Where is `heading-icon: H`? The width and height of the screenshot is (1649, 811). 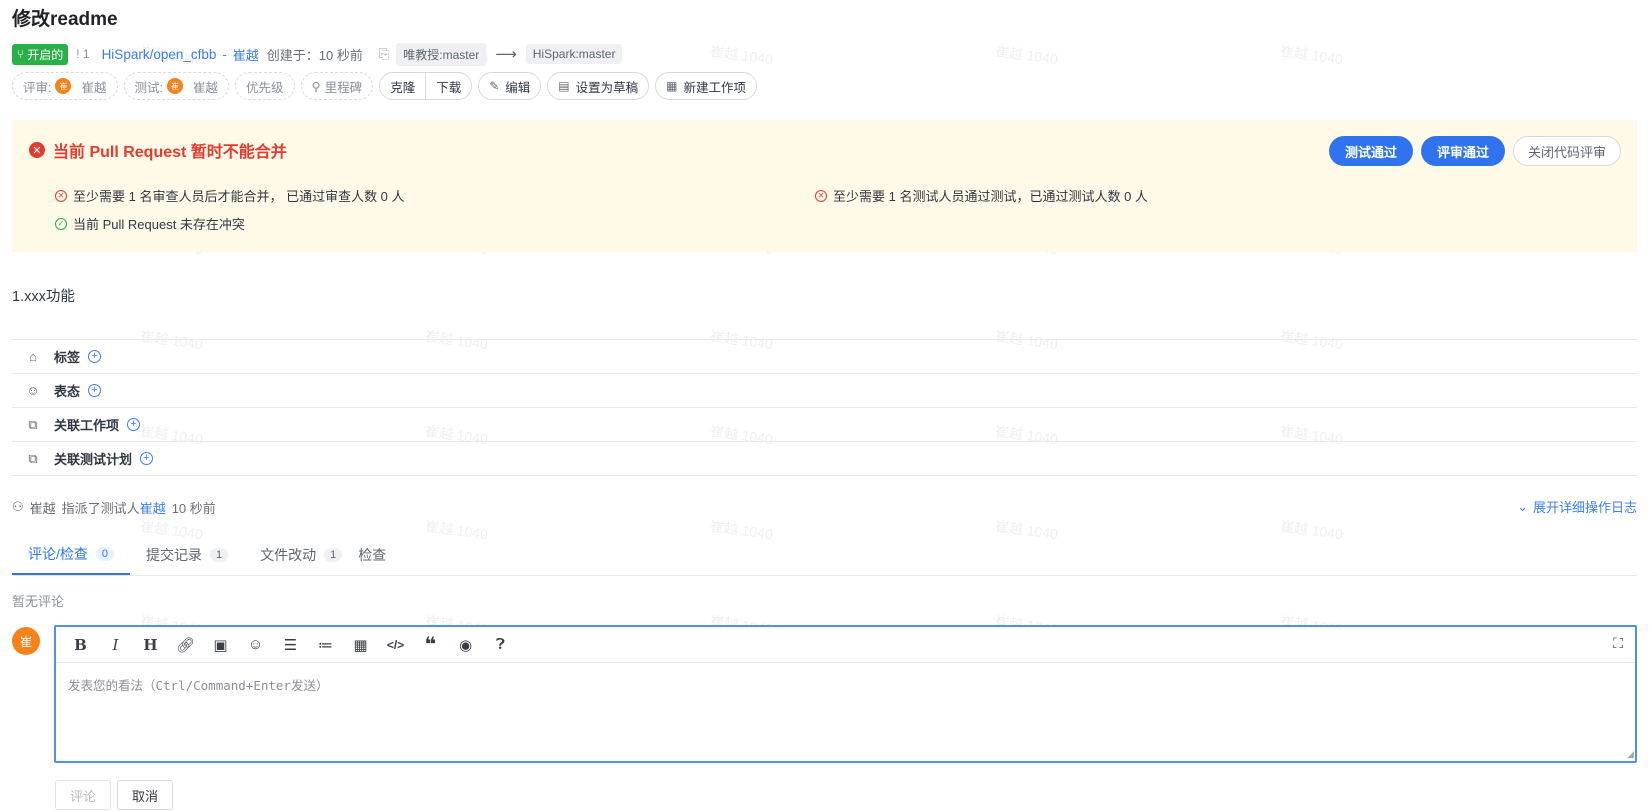
heading-icon: H is located at coordinates (150, 644).